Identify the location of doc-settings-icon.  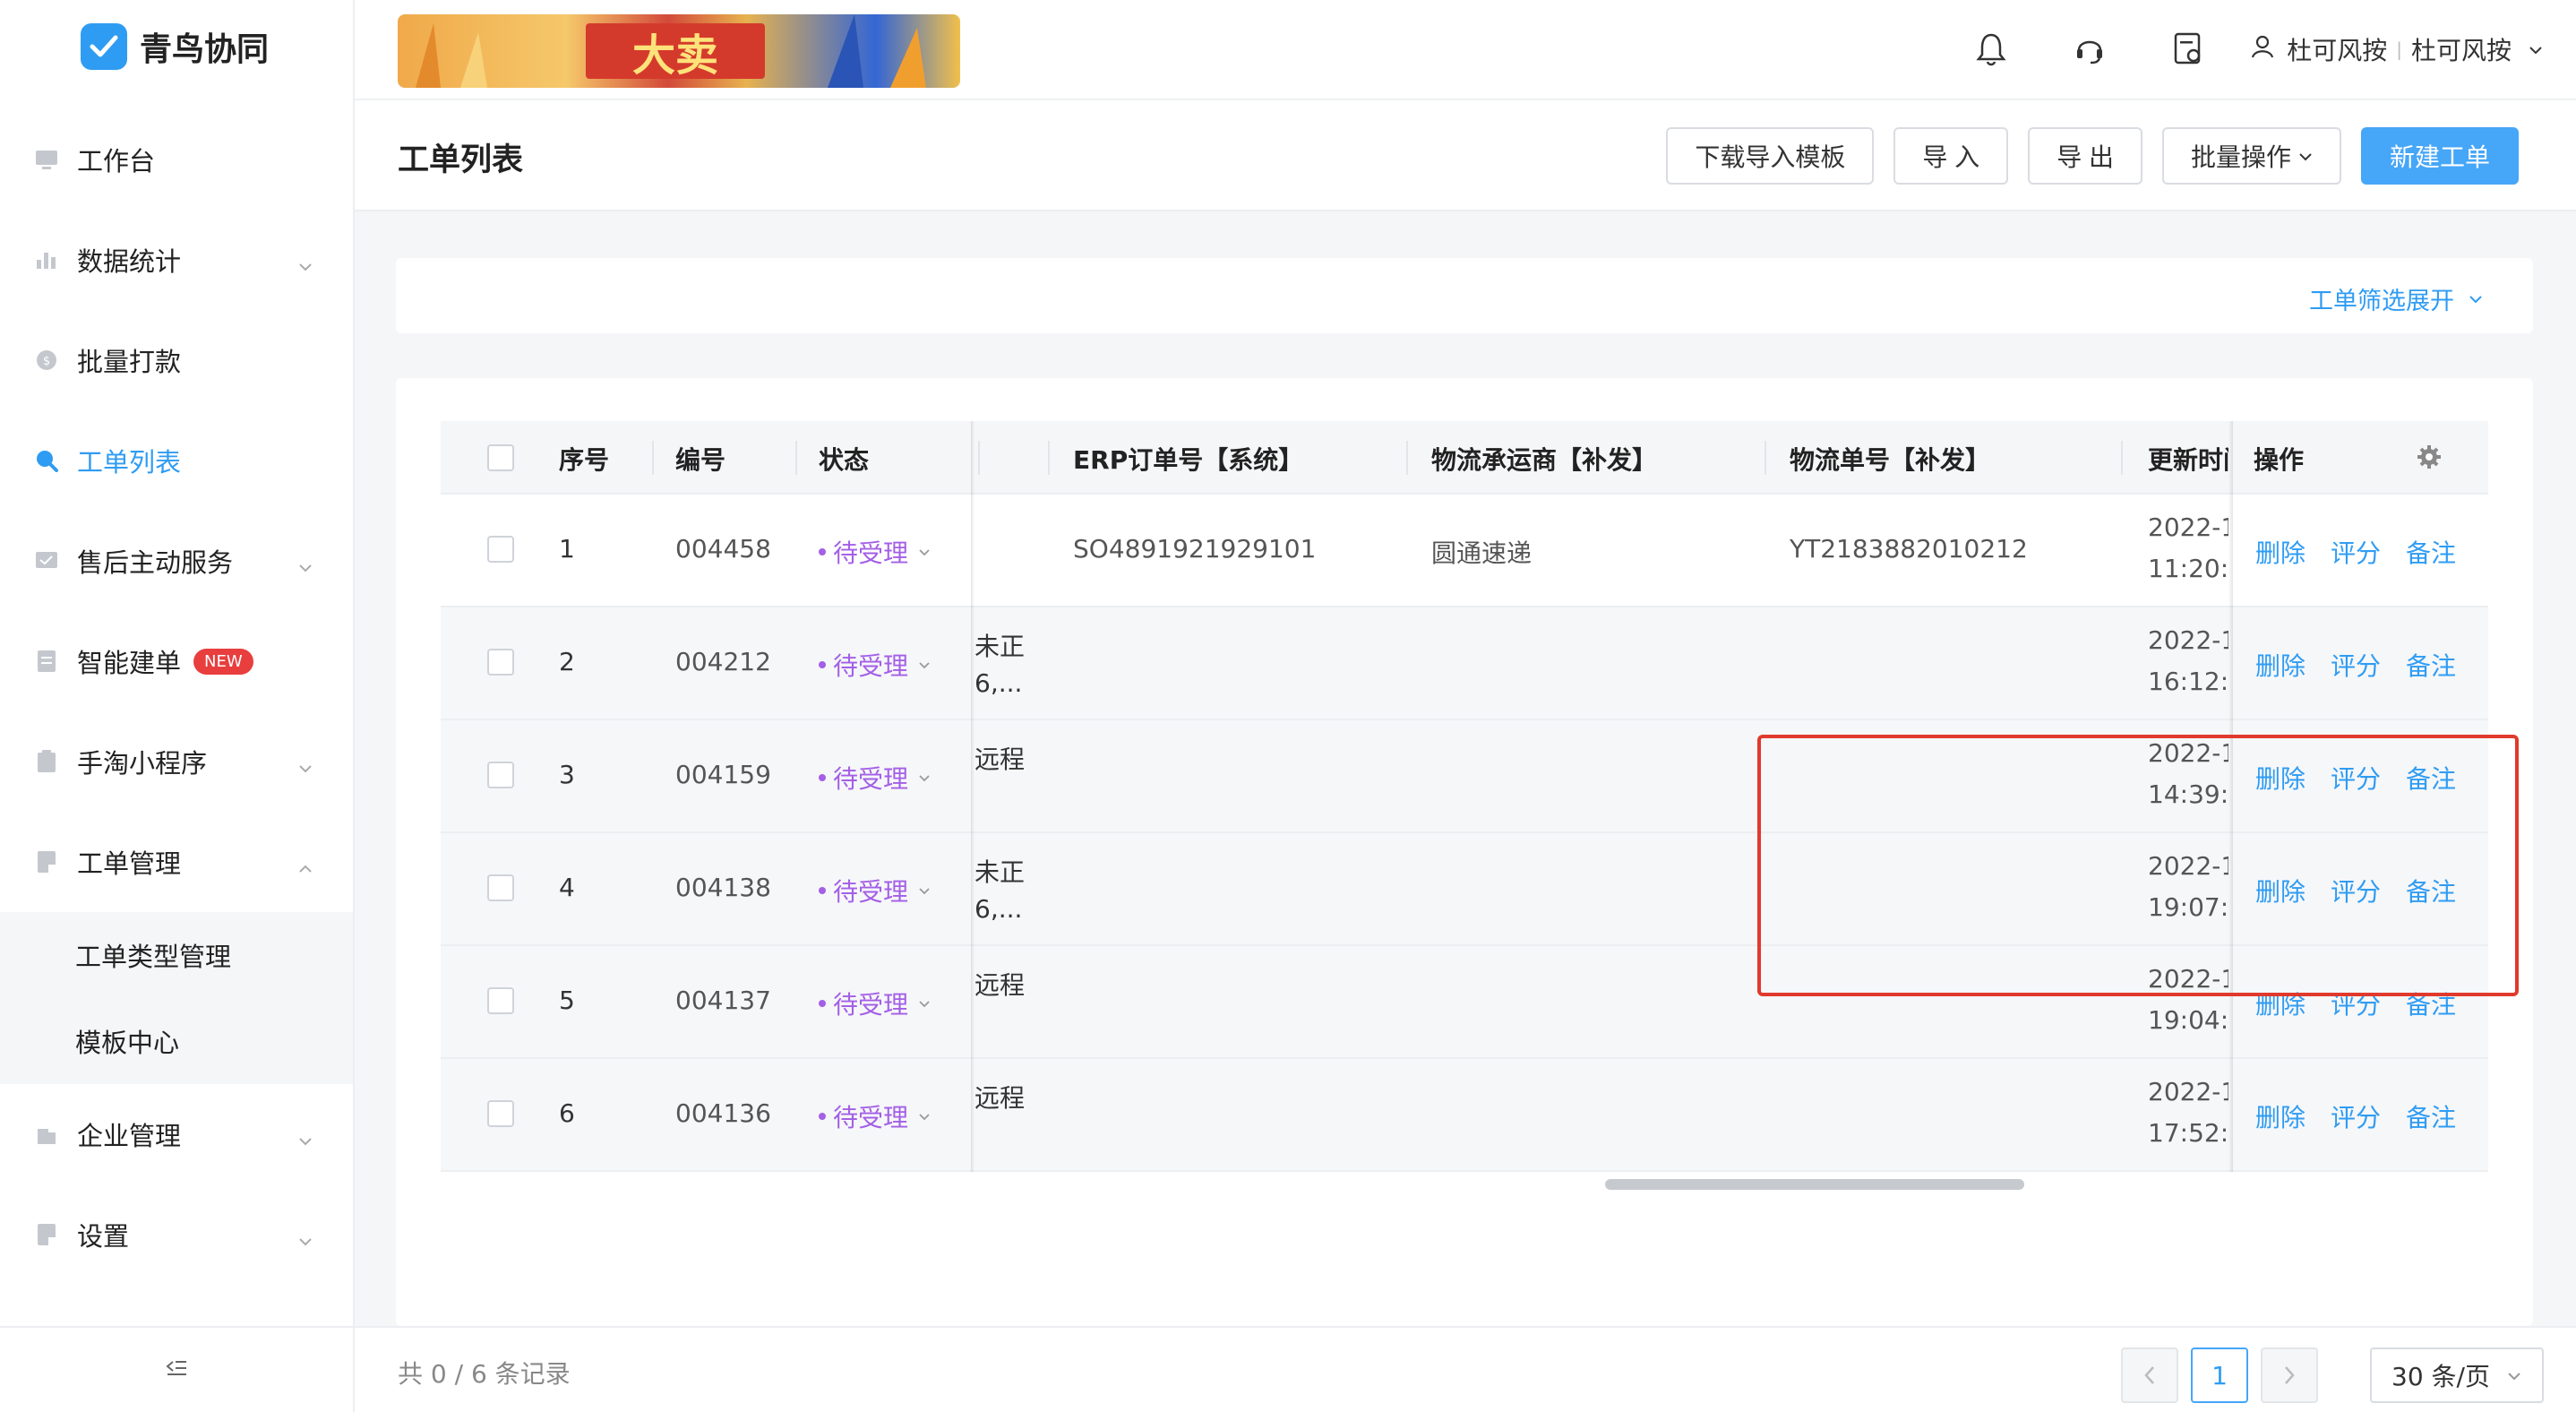
(2188, 49).